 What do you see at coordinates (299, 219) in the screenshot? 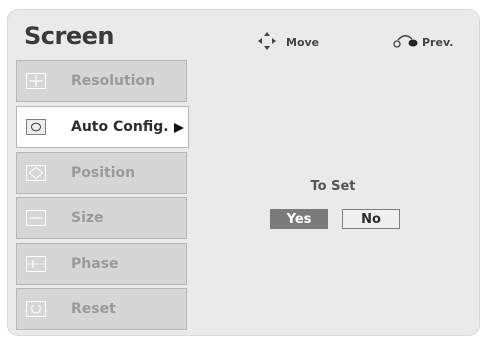
I see `yes-button: Yes` at bounding box center [299, 219].